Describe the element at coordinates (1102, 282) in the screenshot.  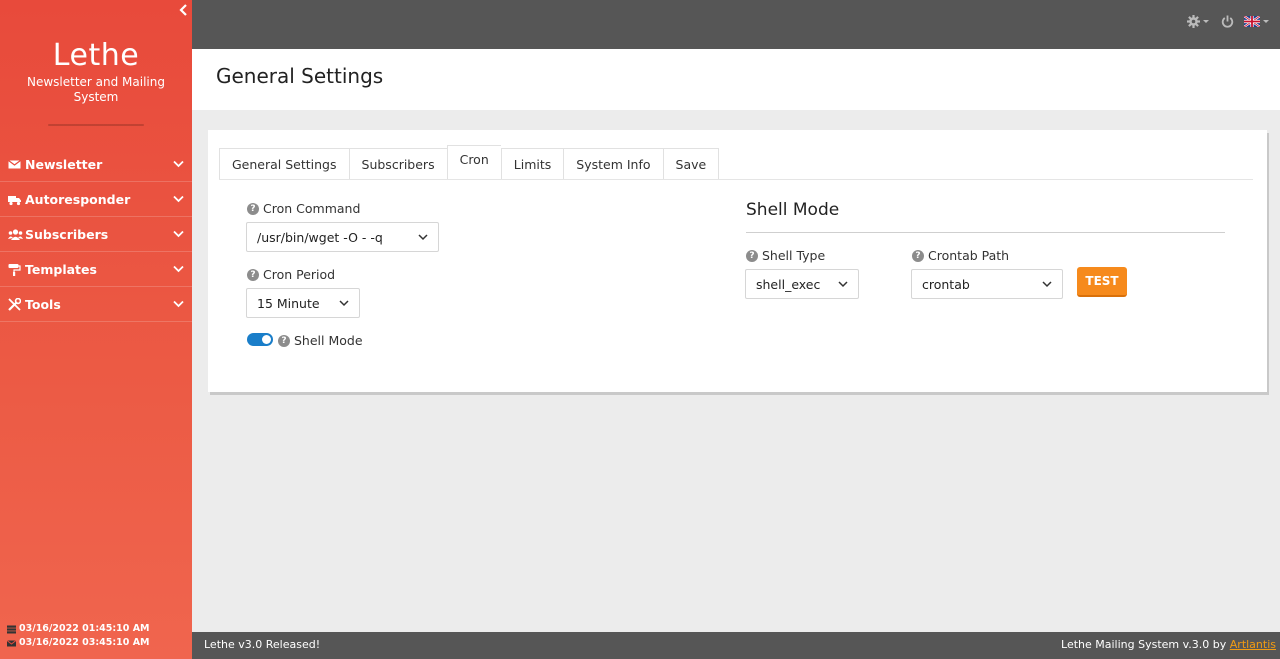
I see `test-button: TEST` at that location.